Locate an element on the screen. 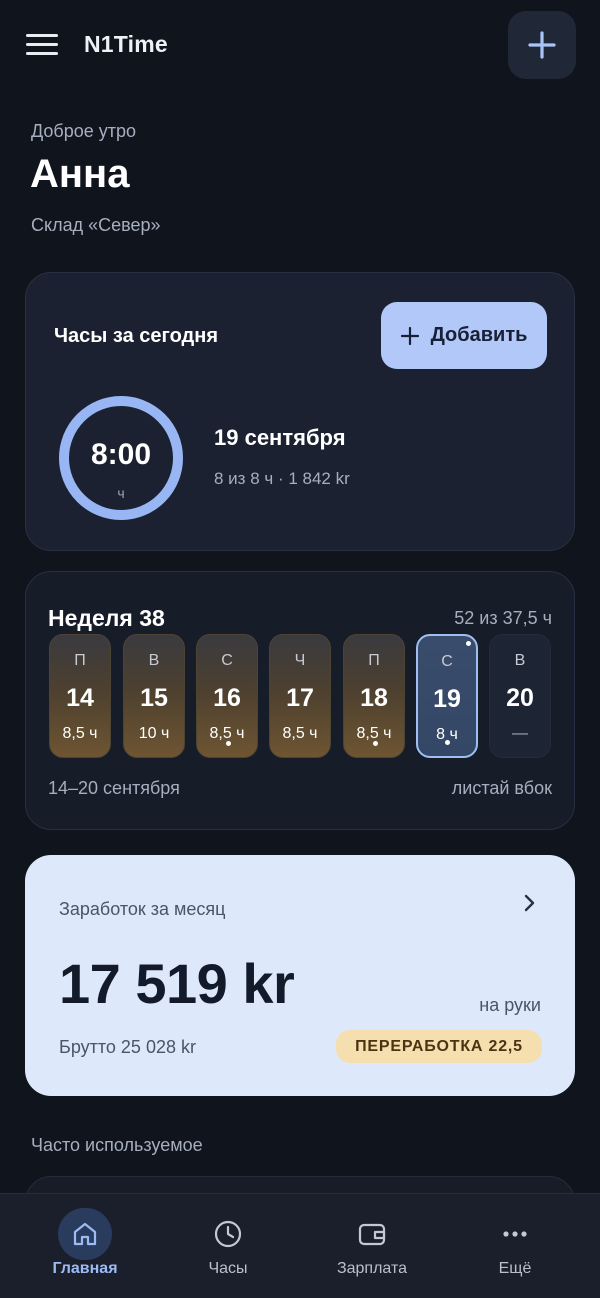  add-entry-button is located at coordinates (542, 45).